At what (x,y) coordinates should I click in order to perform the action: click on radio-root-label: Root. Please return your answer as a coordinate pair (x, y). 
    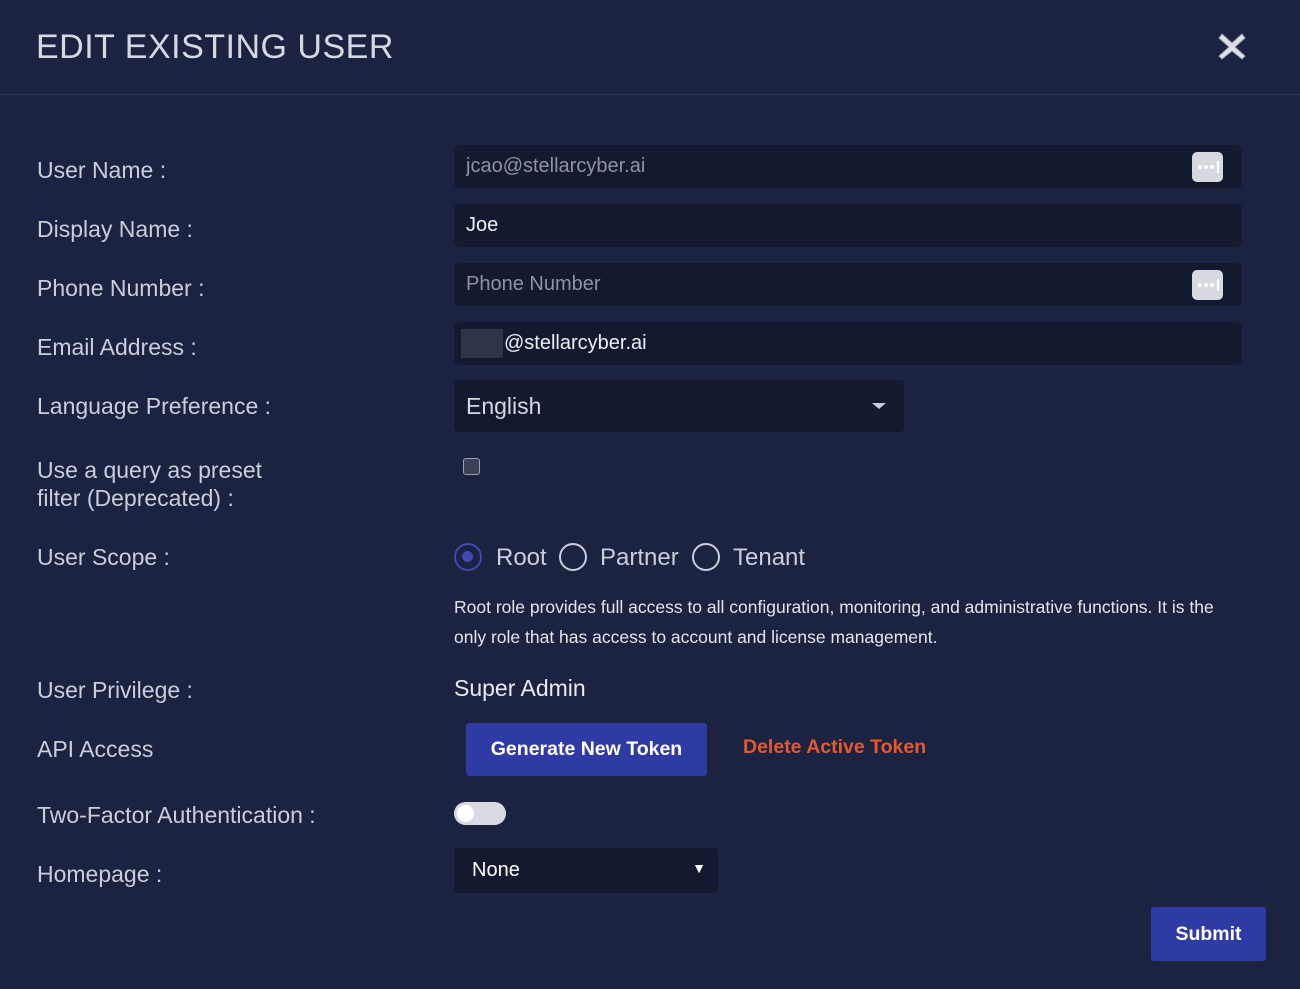
    Looking at the image, I should click on (521, 558).